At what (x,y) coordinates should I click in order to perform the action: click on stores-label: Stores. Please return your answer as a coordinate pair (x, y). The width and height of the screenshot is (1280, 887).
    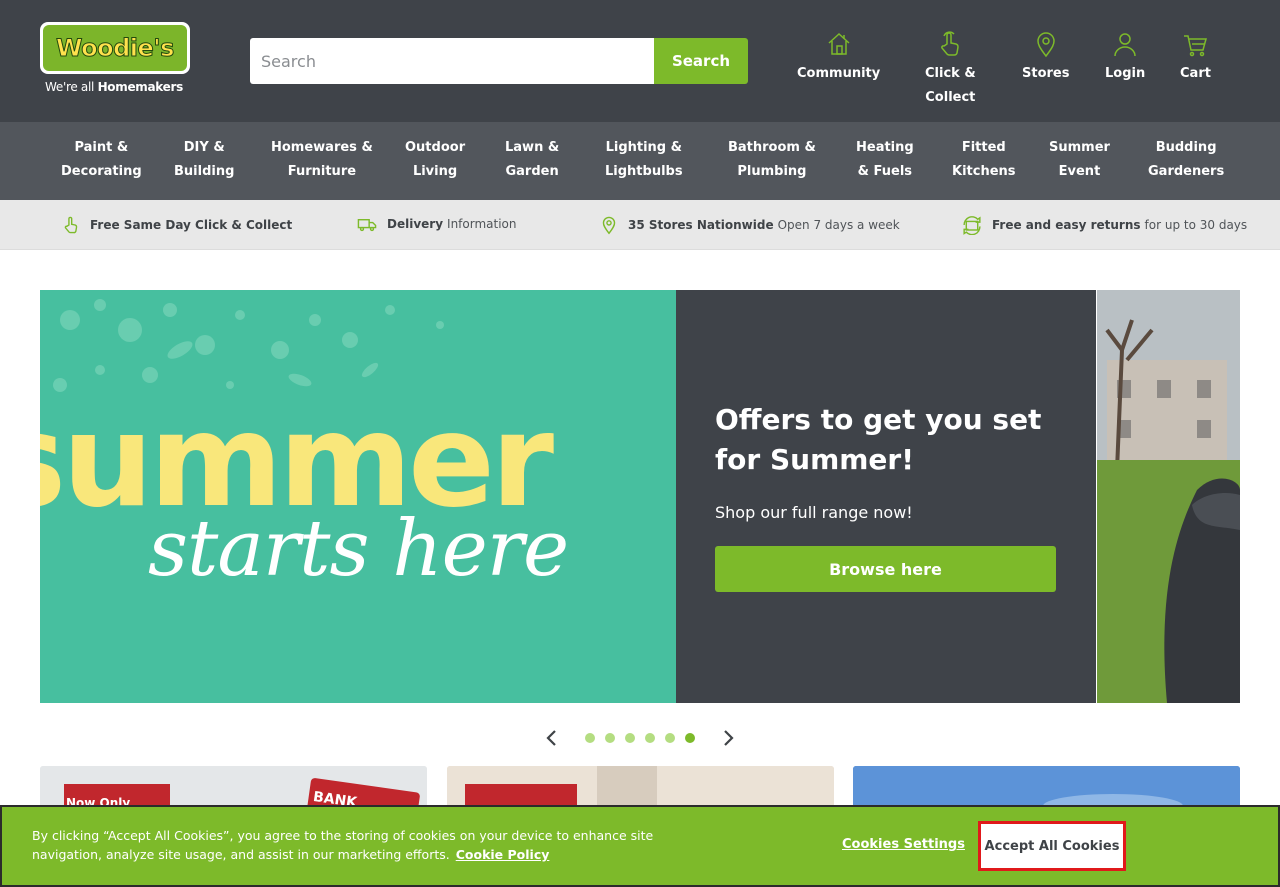
    Looking at the image, I should click on (1046, 73).